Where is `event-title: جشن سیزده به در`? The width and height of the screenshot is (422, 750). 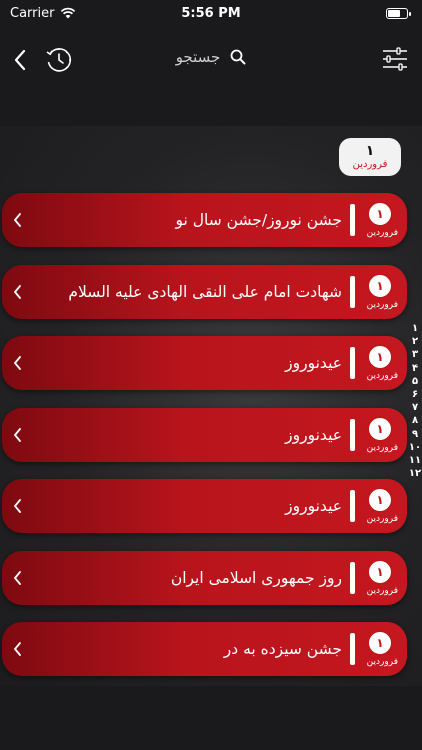
event-title: جشن سیزده به در is located at coordinates (282, 649).